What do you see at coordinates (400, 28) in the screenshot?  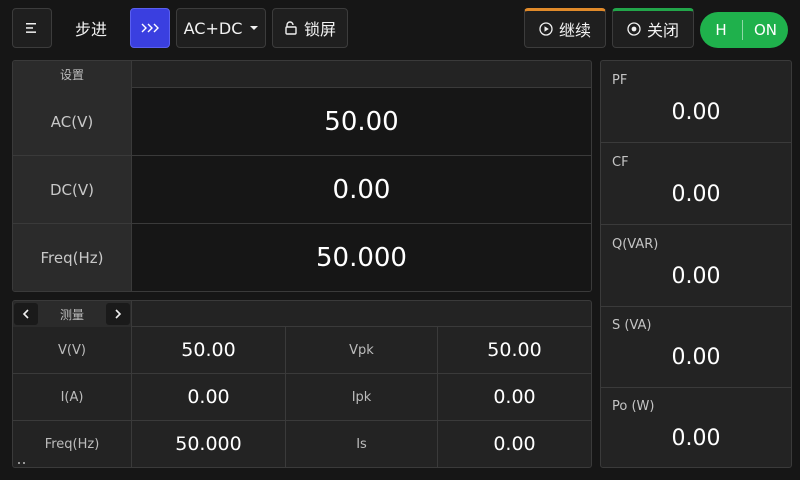 I see `toolbar: 步进 AC+DC 锁屏 继续 关闭 H ON` at bounding box center [400, 28].